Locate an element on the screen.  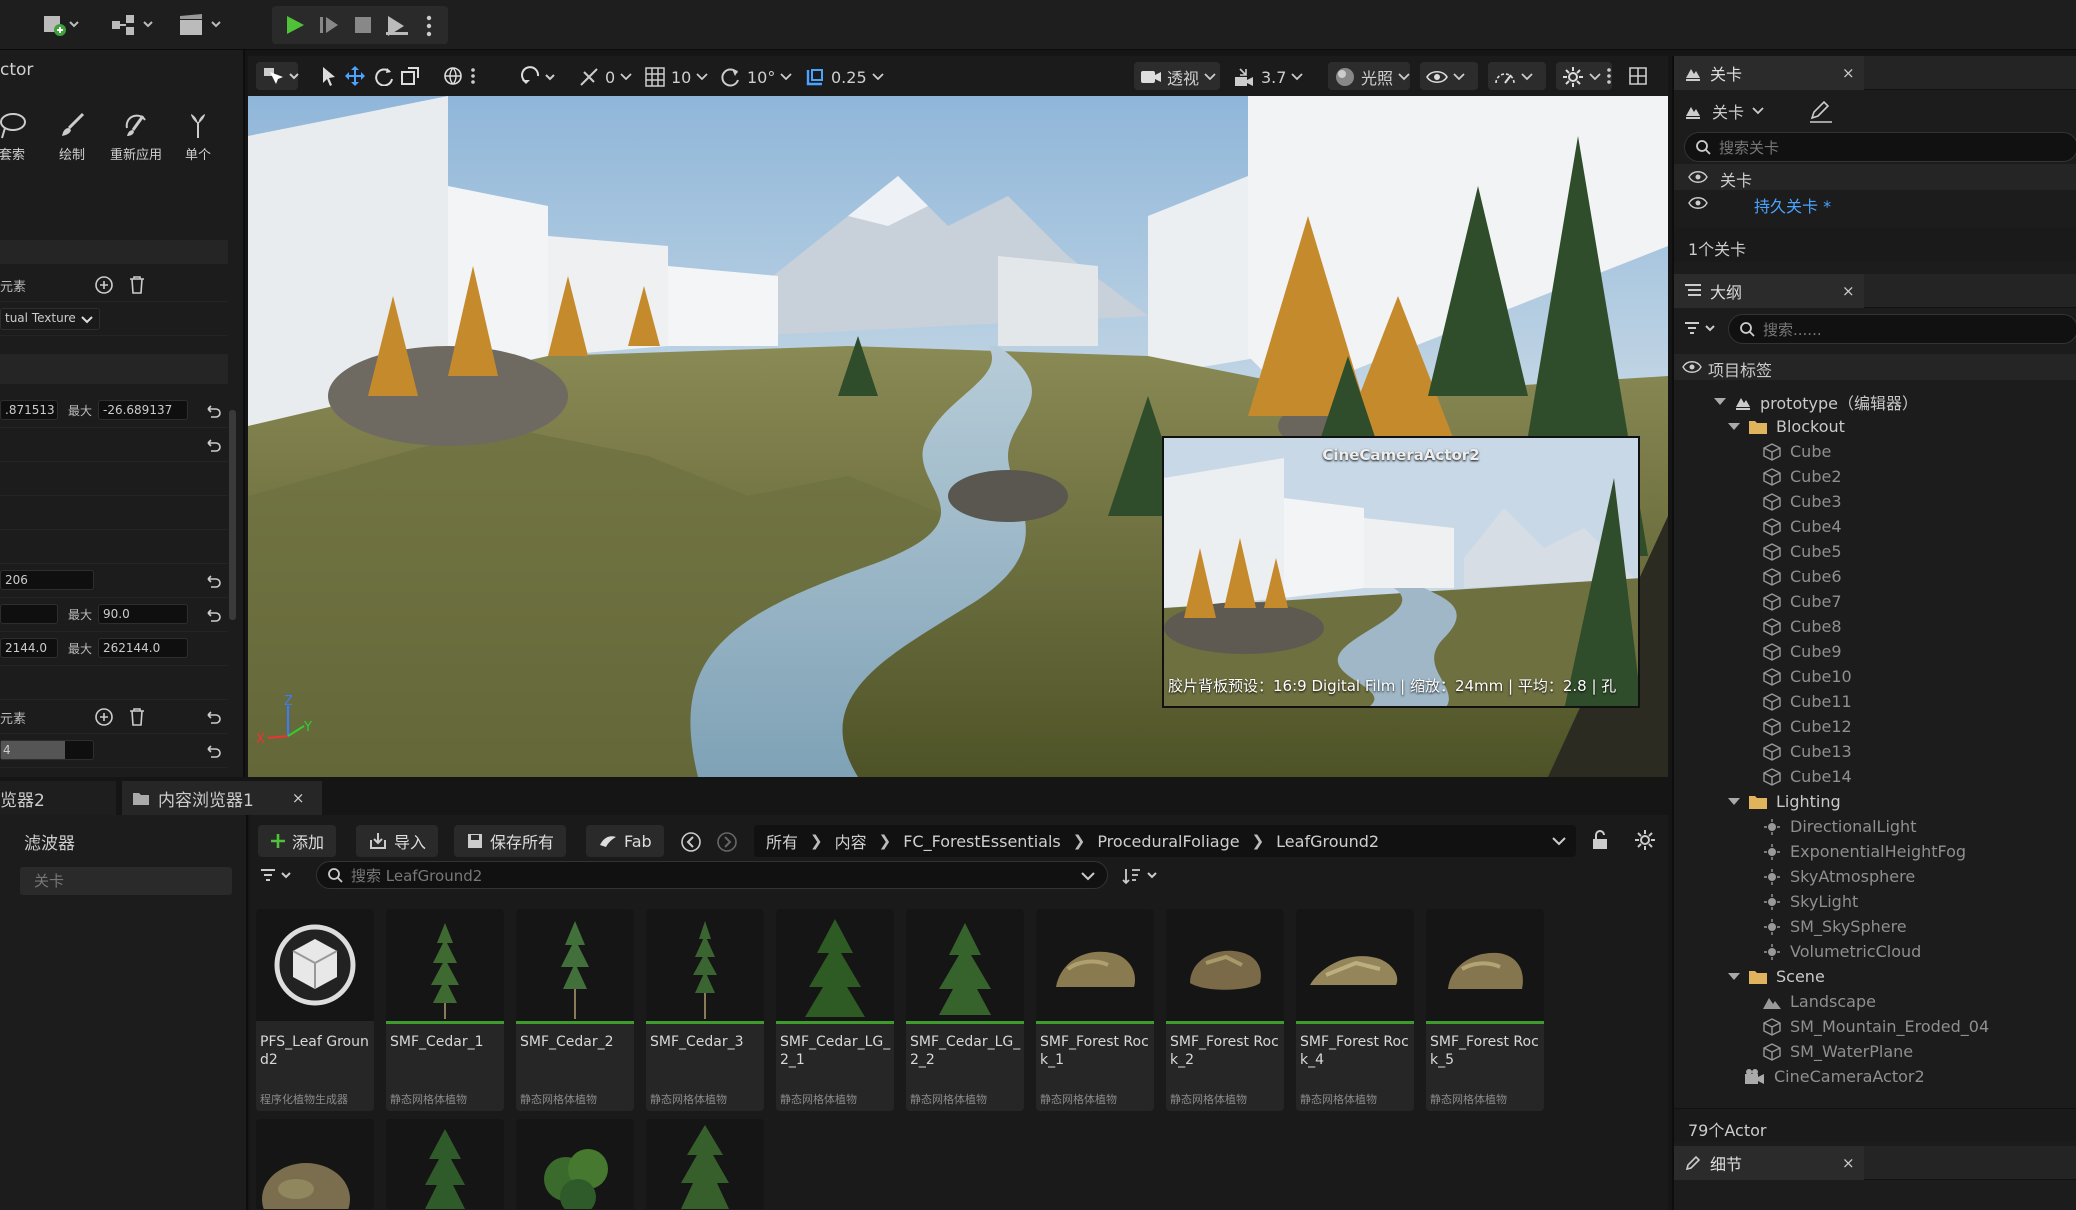
breadcrumb-forest-essentials: FC_ForestEssentials is located at coordinates (982, 841).